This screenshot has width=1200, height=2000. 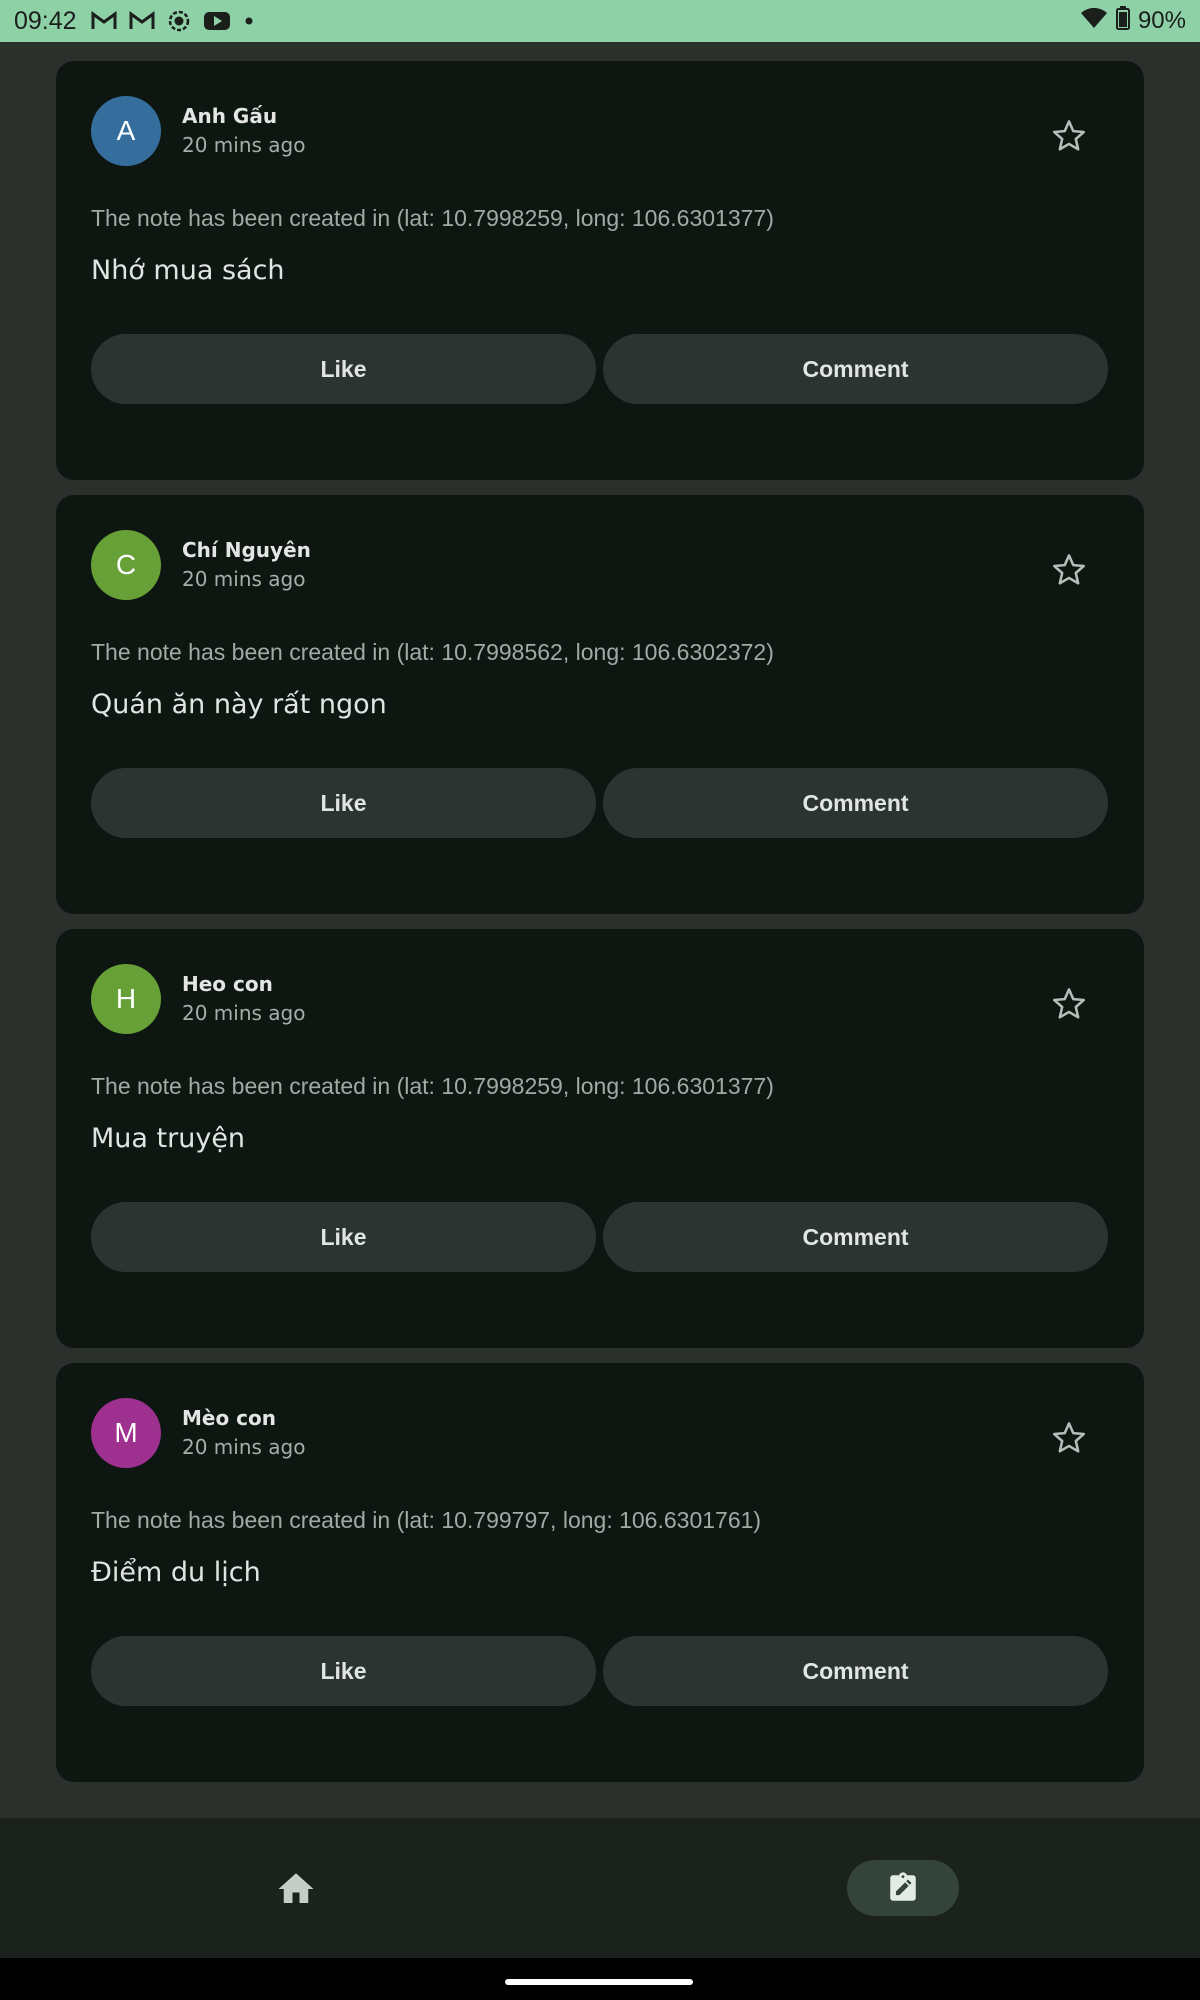 What do you see at coordinates (249, 21) in the screenshot?
I see `dot-icon` at bounding box center [249, 21].